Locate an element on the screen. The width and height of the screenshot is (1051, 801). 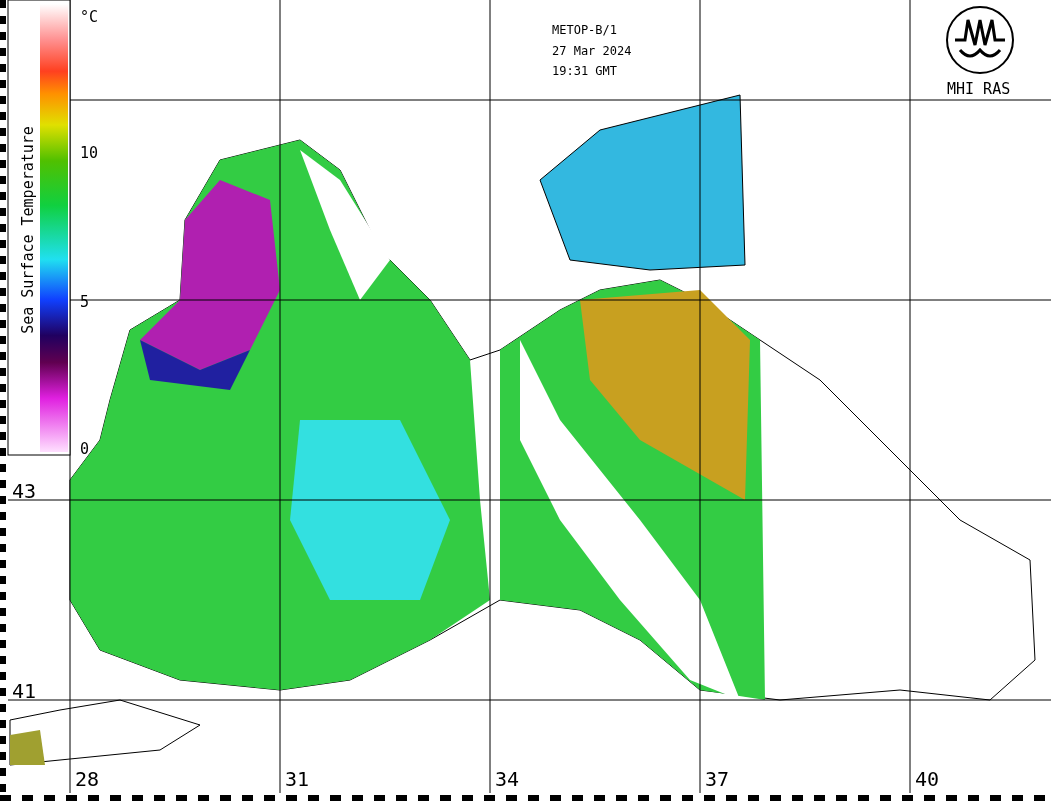
logo-label: MHI RAS is located at coordinates (979, 89).